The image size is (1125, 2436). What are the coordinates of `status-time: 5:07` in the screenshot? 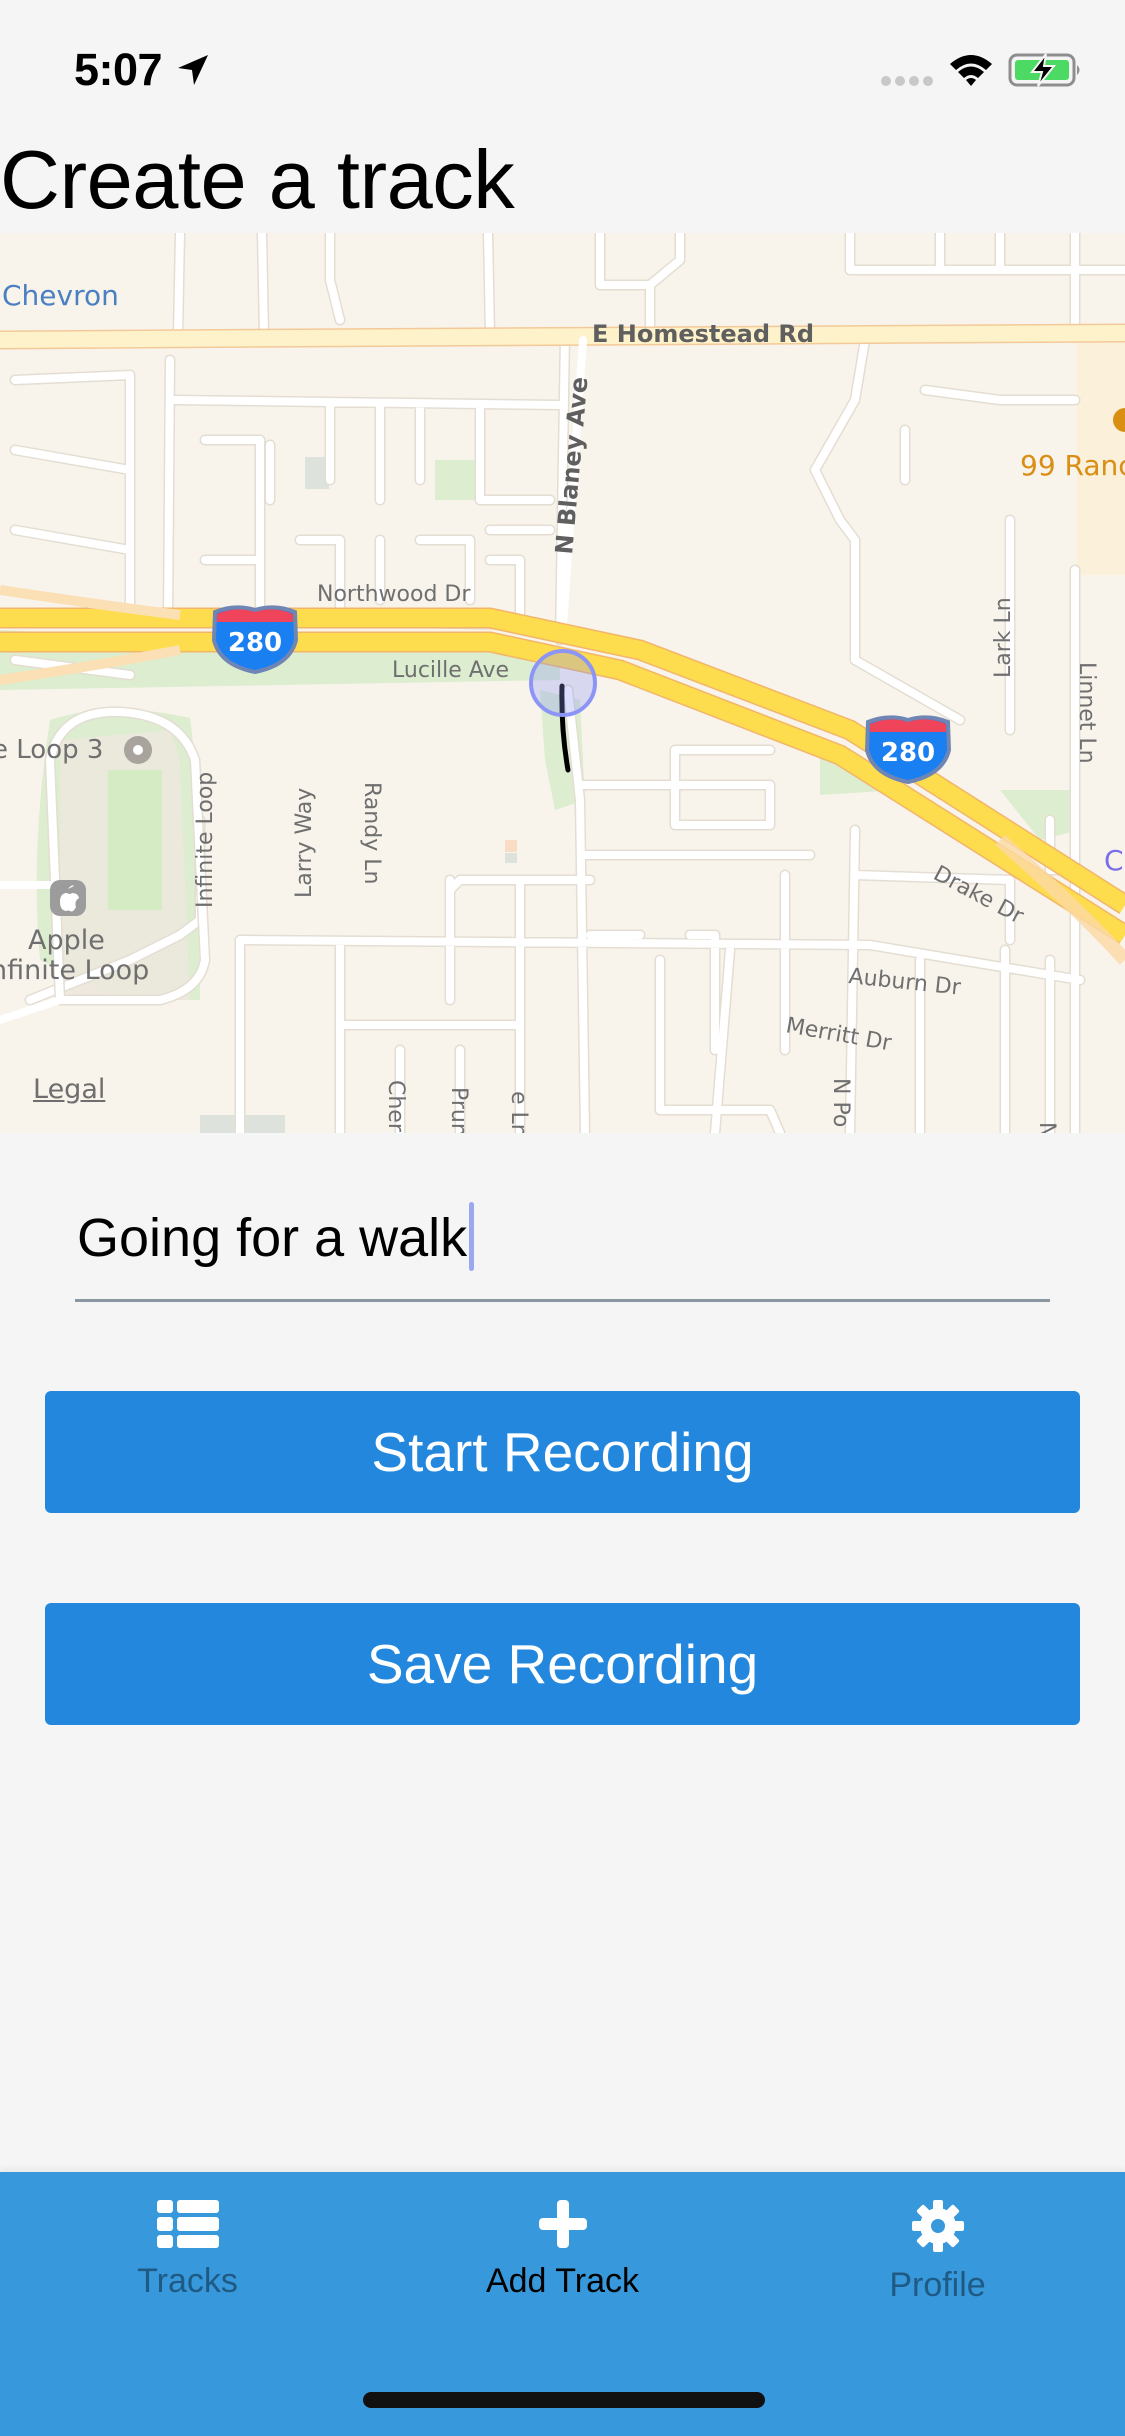 It's located at (118, 69).